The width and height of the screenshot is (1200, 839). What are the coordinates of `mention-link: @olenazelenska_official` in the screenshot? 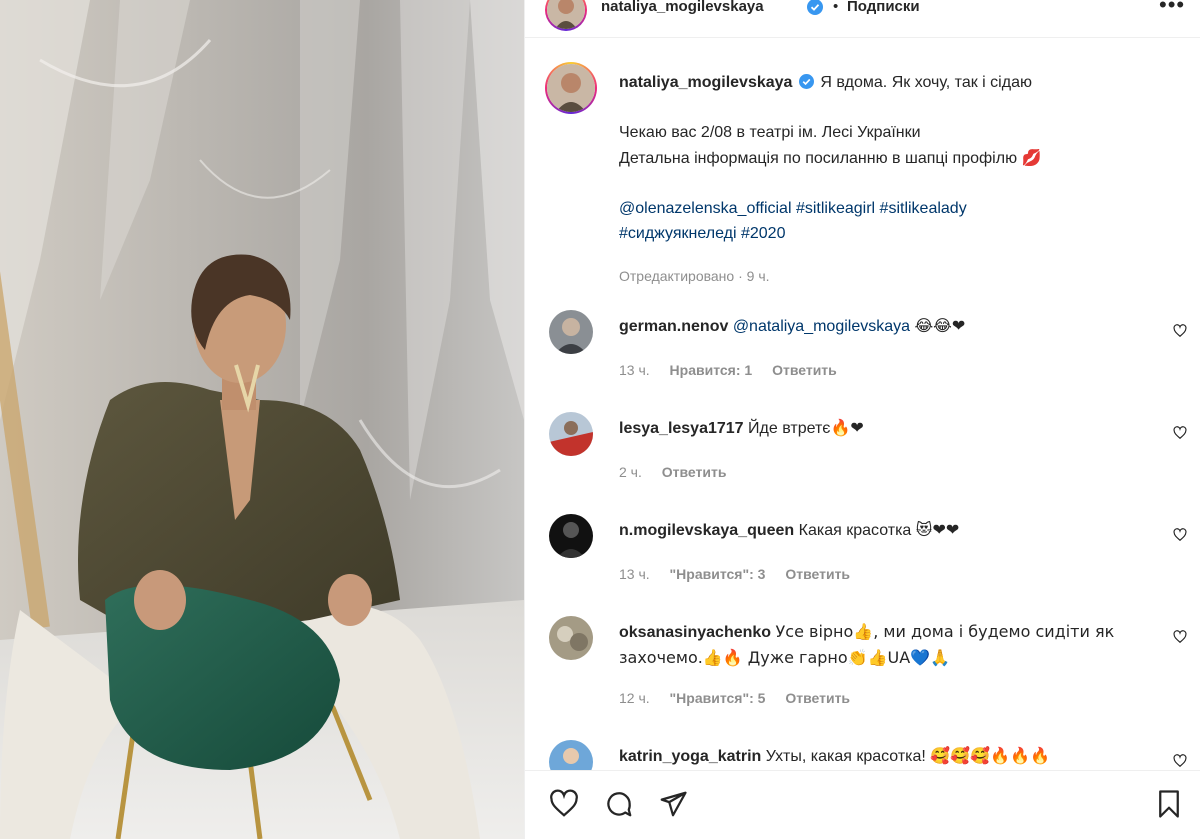 It's located at (705, 208).